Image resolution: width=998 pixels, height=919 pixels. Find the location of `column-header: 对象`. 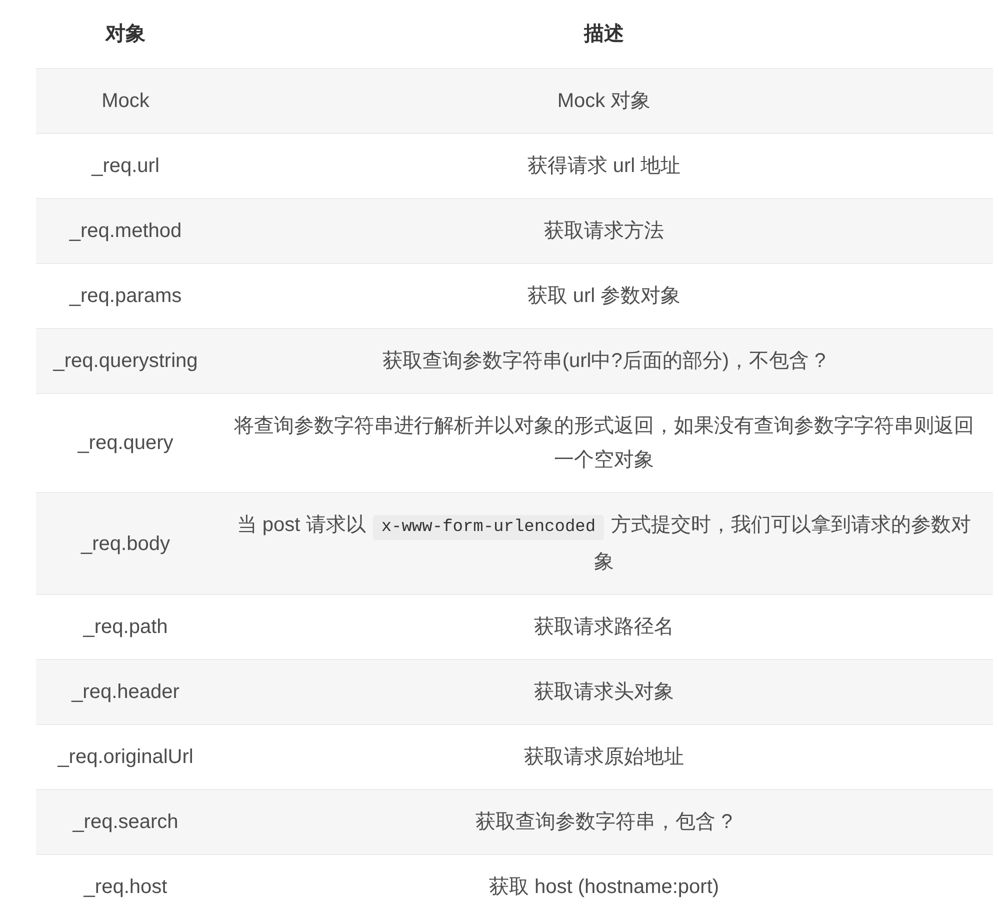

column-header: 对象 is located at coordinates (126, 34).